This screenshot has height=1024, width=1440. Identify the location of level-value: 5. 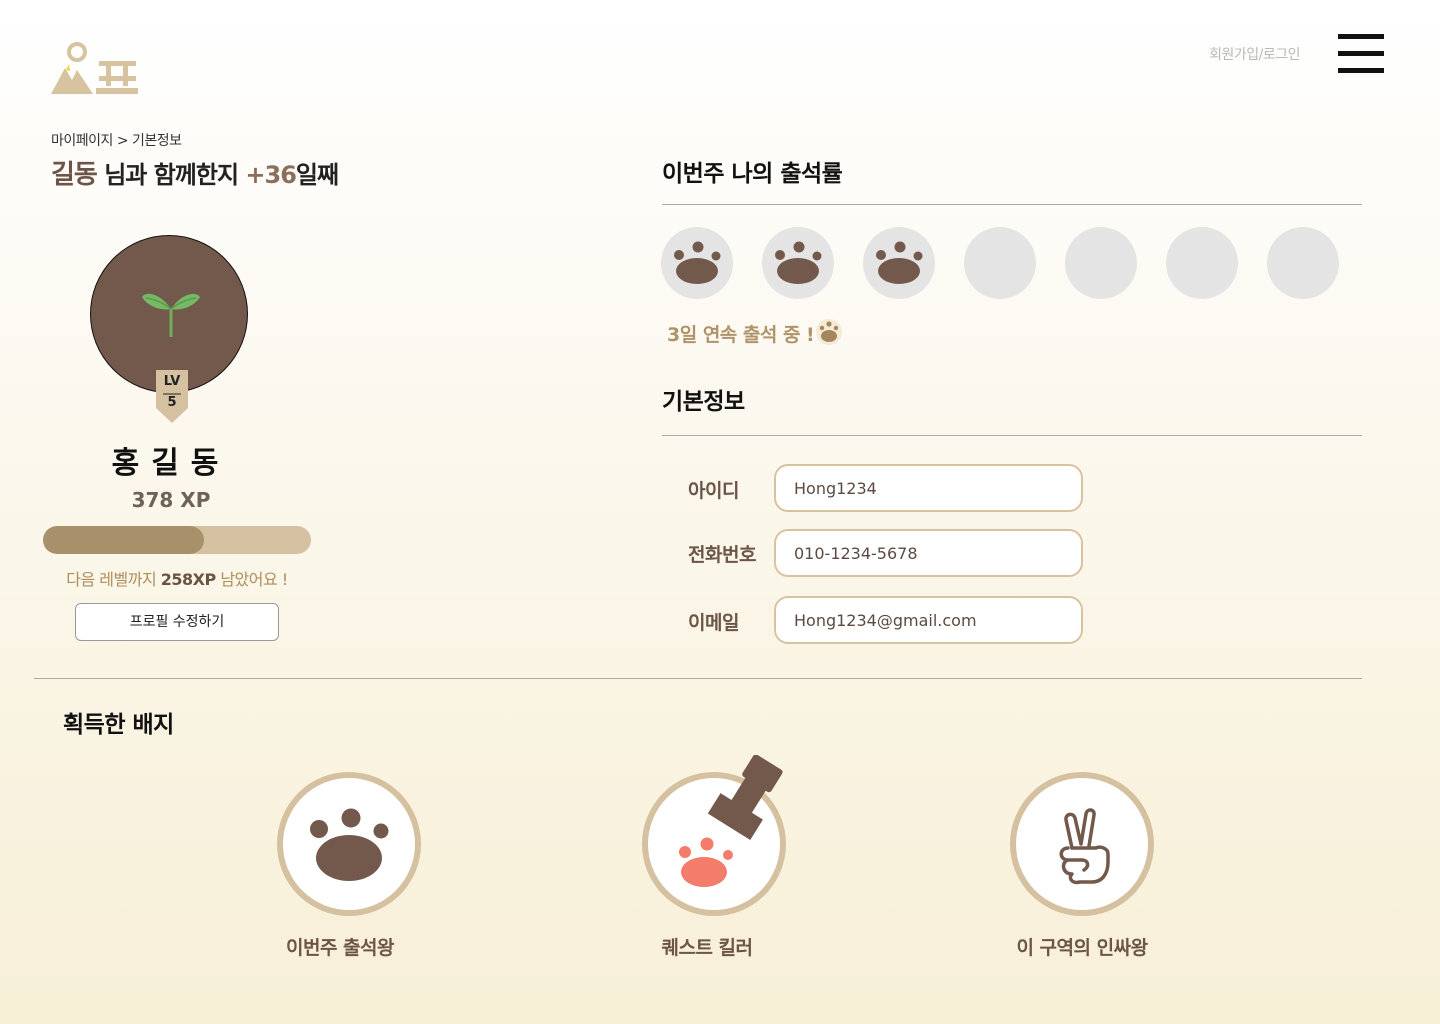
(172, 402).